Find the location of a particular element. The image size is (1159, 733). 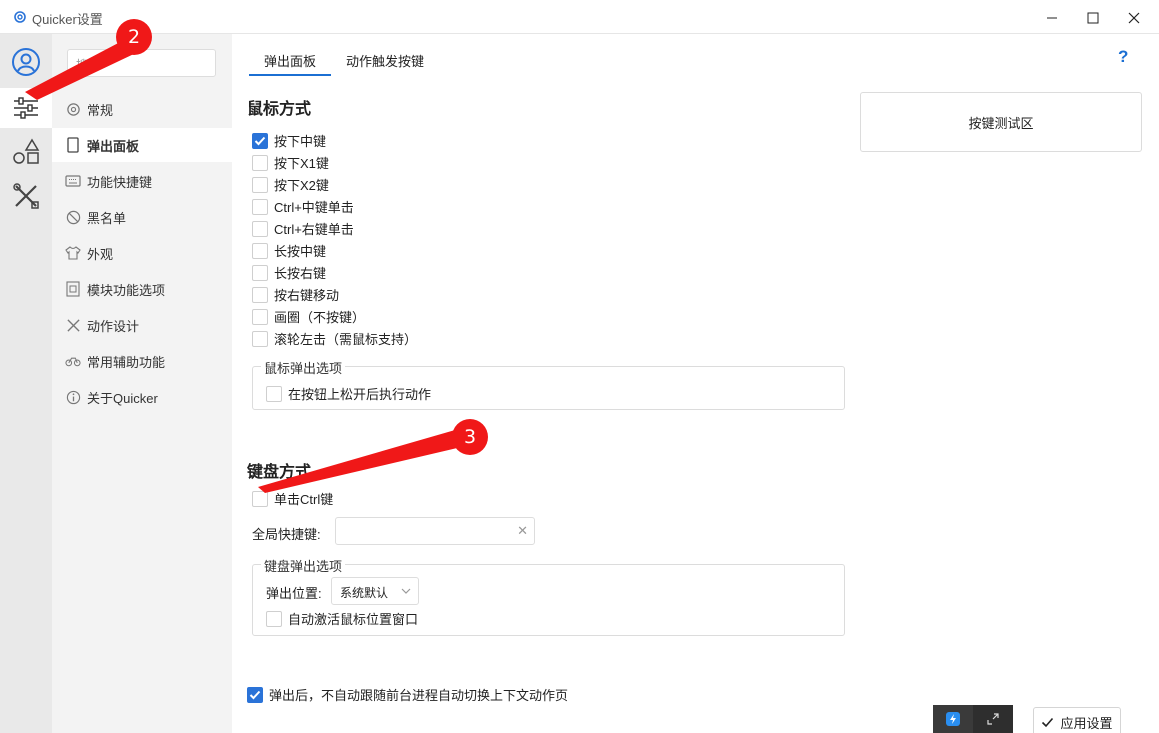

popup-position-select: 系统默认 is located at coordinates (375, 591).